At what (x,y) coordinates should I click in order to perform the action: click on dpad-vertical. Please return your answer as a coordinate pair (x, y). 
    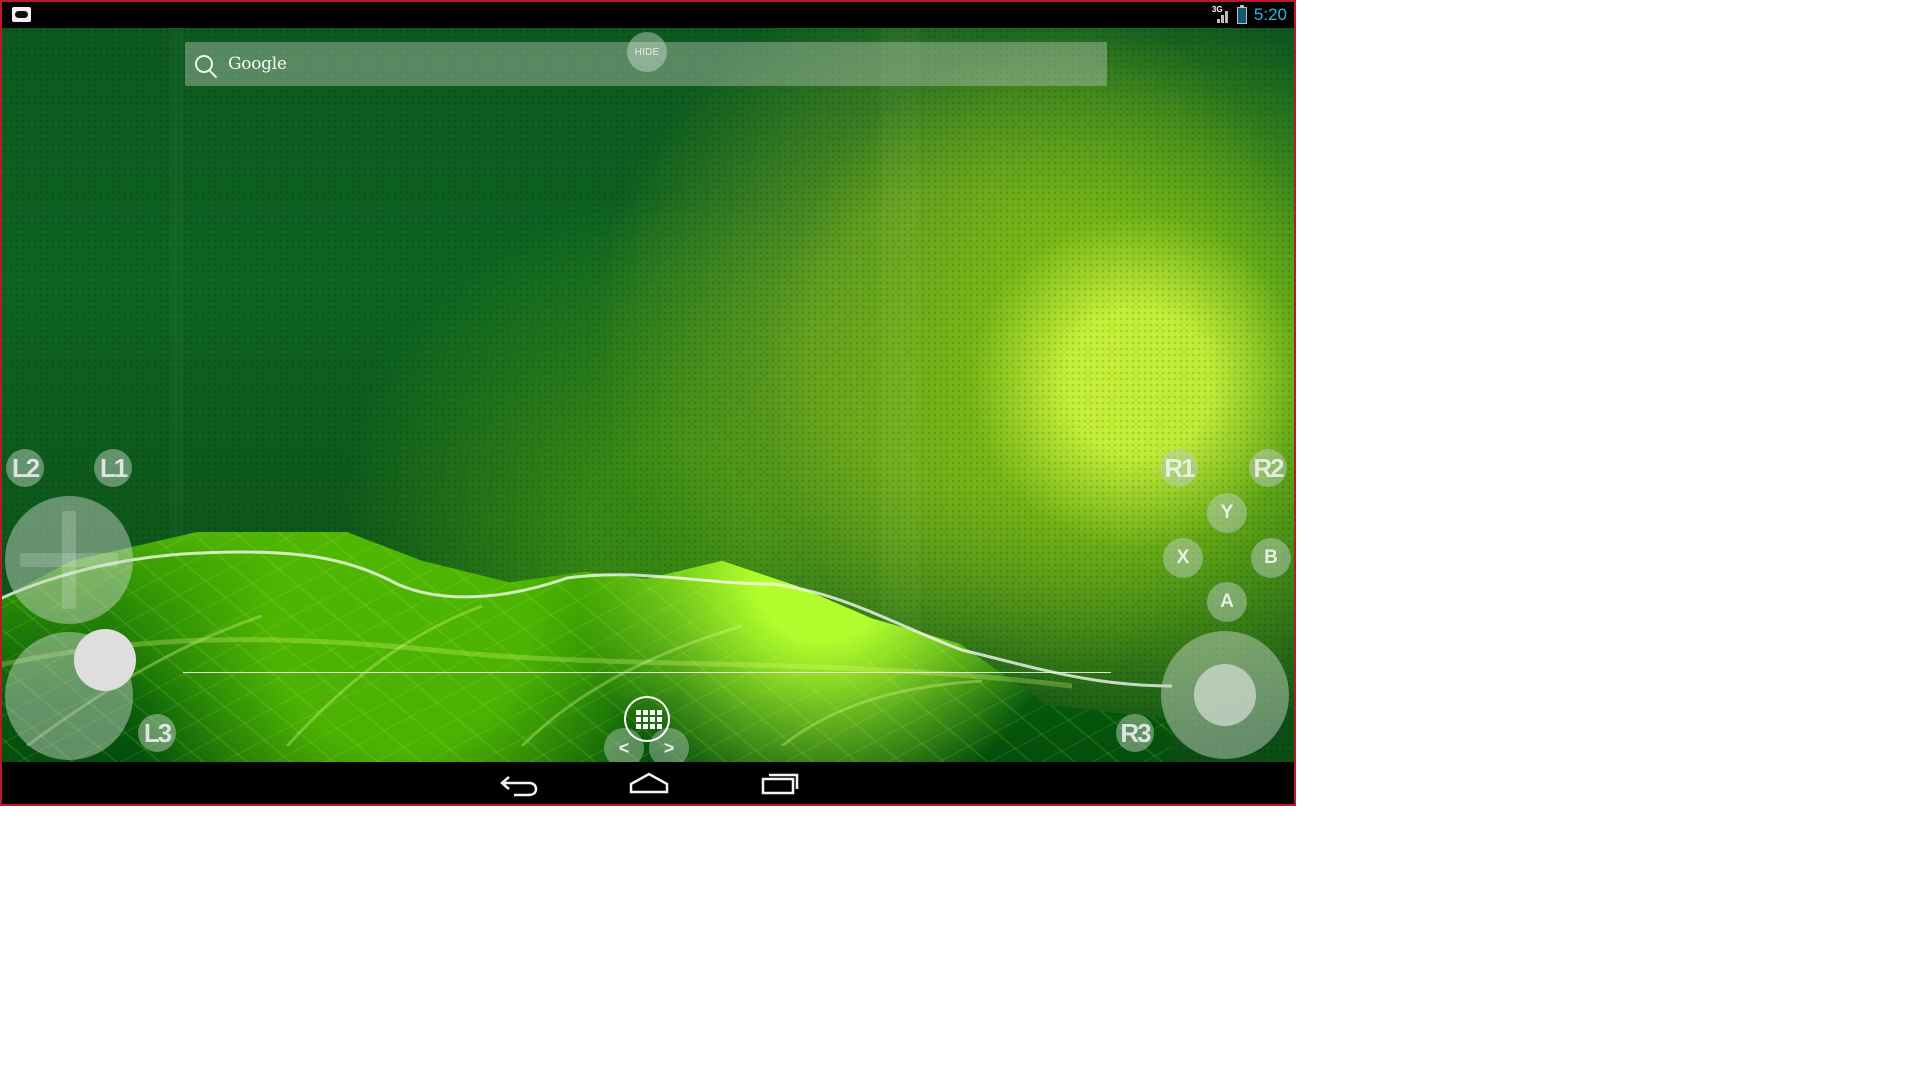
    Looking at the image, I should click on (69, 560).